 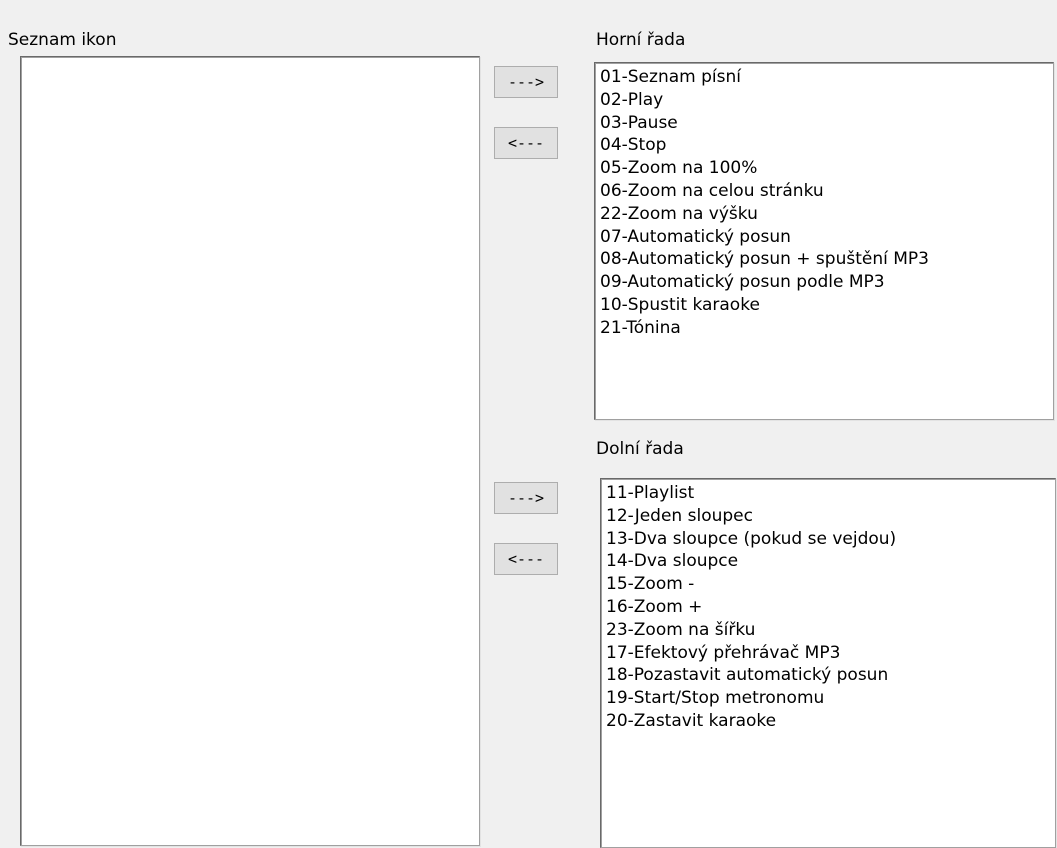 What do you see at coordinates (826, 100) in the screenshot?
I see `list-item: 02-Play` at bounding box center [826, 100].